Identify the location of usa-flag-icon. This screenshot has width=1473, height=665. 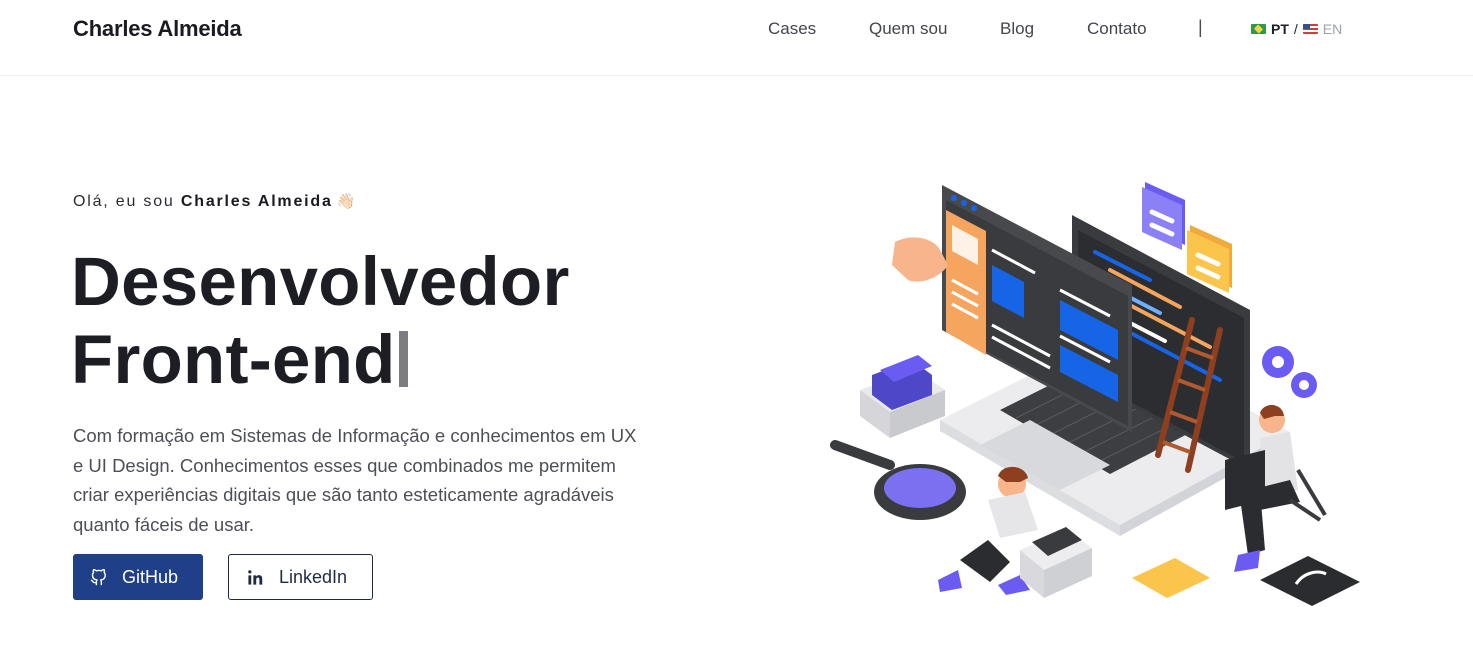
(1310, 29).